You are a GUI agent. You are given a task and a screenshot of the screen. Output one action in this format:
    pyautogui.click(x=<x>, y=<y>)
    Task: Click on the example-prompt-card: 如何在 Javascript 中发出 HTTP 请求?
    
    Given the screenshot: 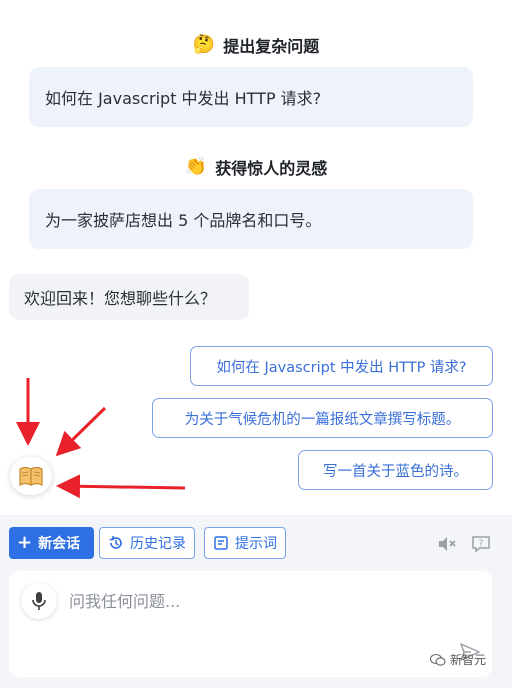 What is the action you would take?
    pyautogui.click(x=251, y=97)
    